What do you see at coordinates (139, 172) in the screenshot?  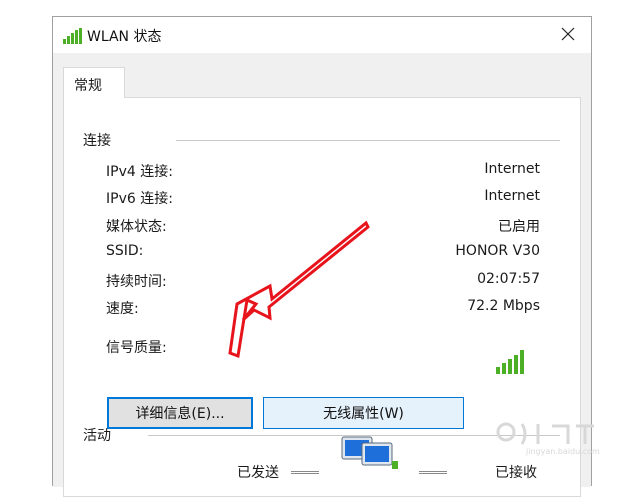 I see `ipv4-label: IPv4 连接:` at bounding box center [139, 172].